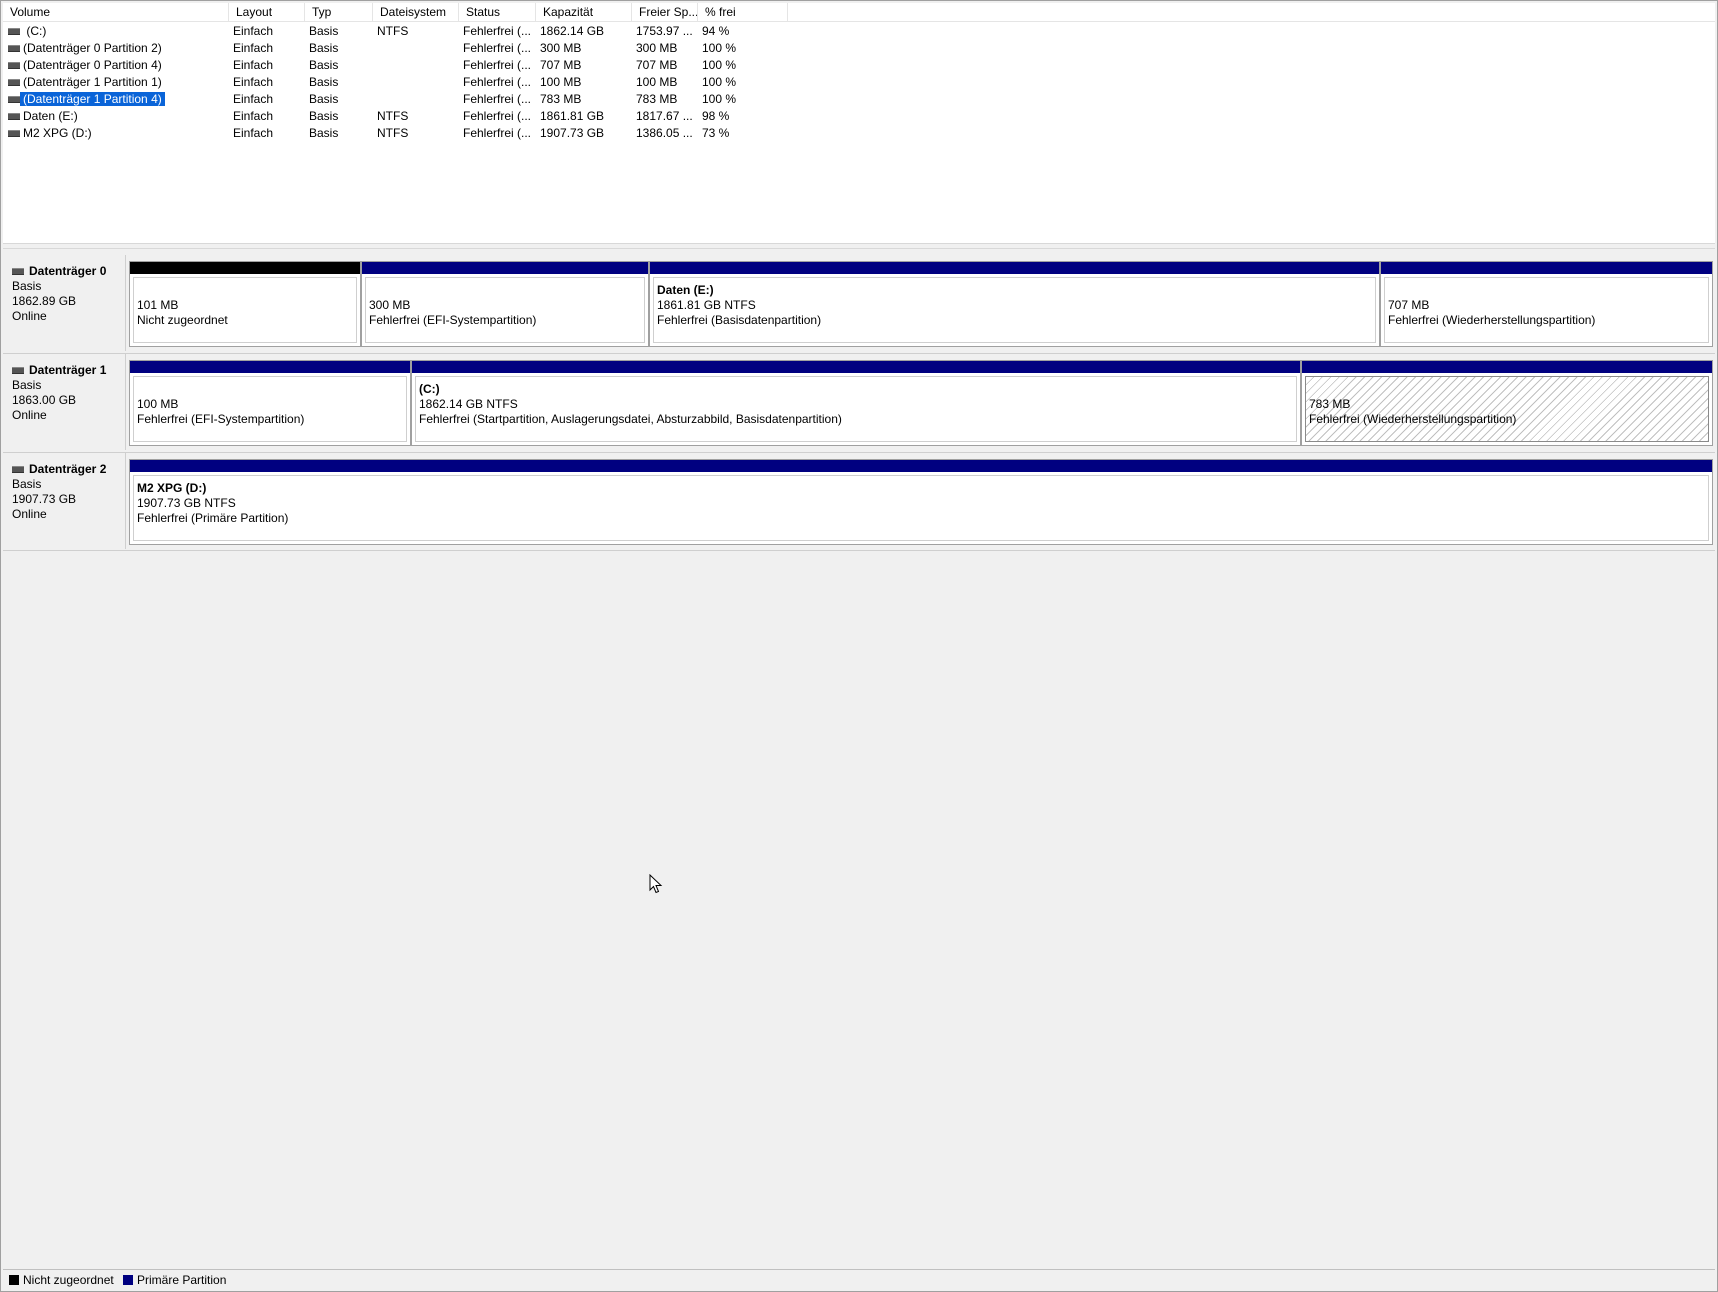  Describe the element at coordinates (64, 501) in the screenshot. I see `disk-label-2: Datenträger 2 Basis 1907.73 GB Online` at that location.